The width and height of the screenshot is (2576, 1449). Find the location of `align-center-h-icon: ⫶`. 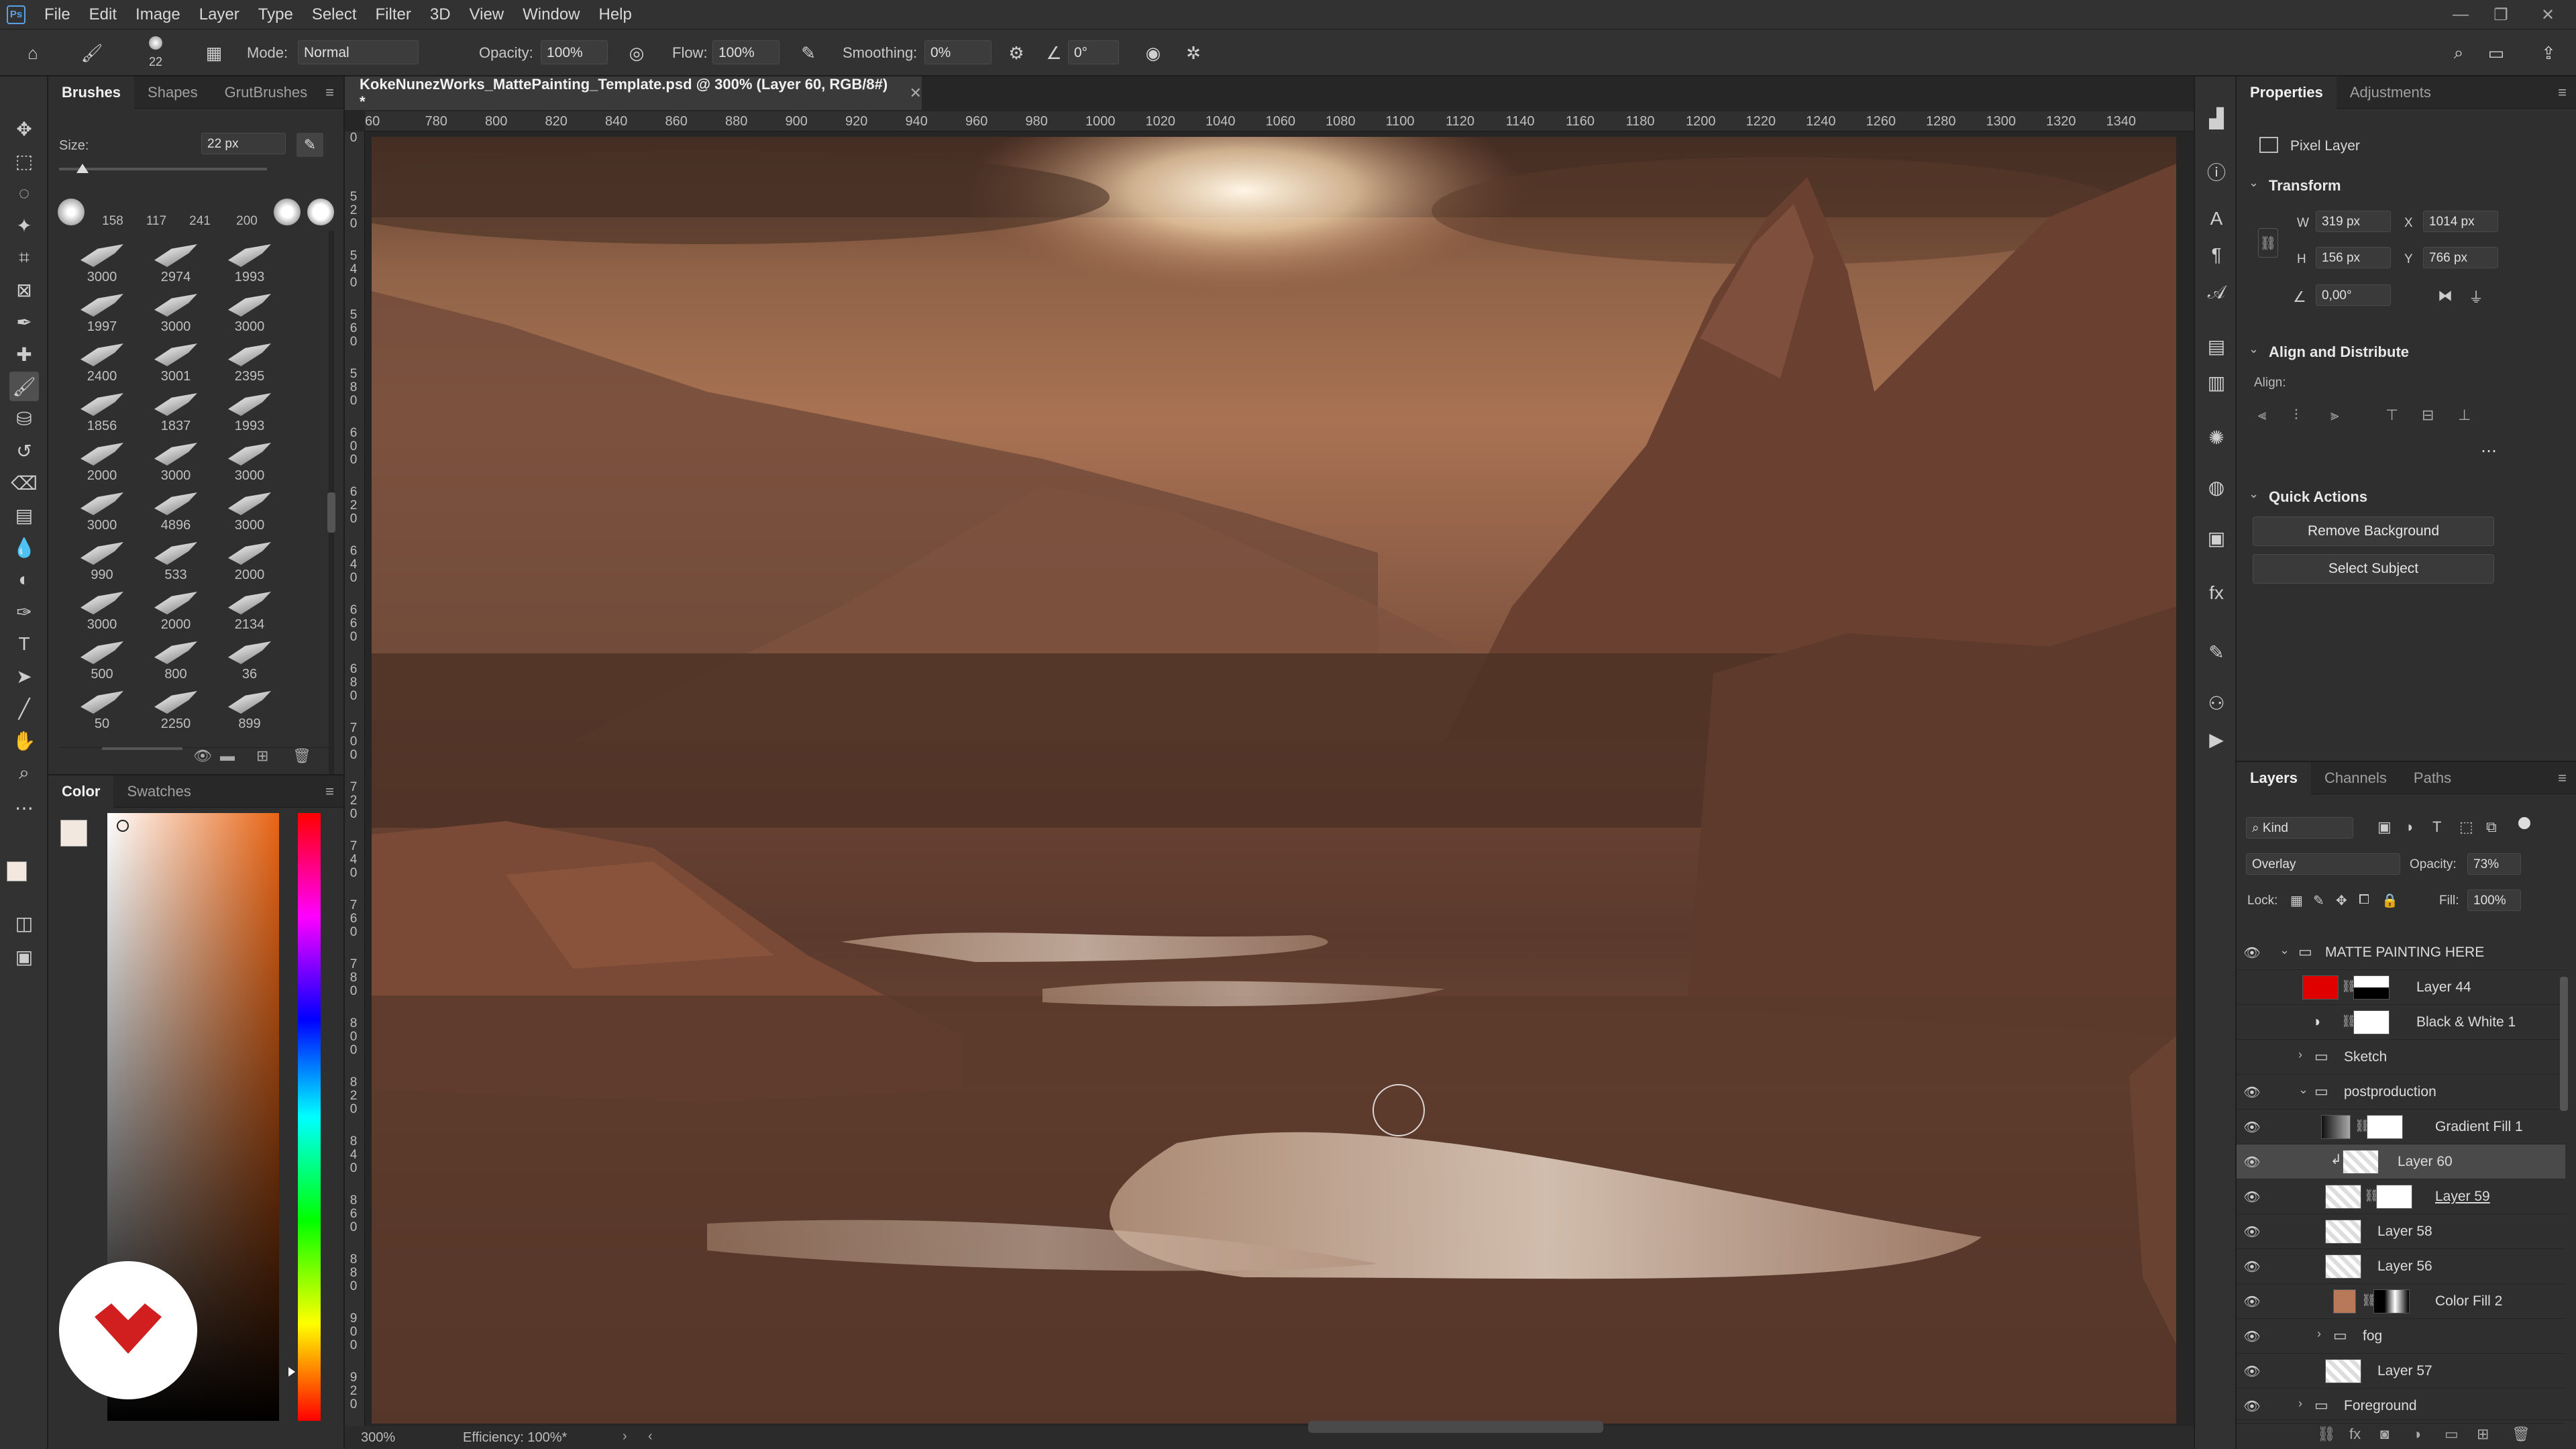

align-center-h-icon: ⫶ is located at coordinates (2296, 415).